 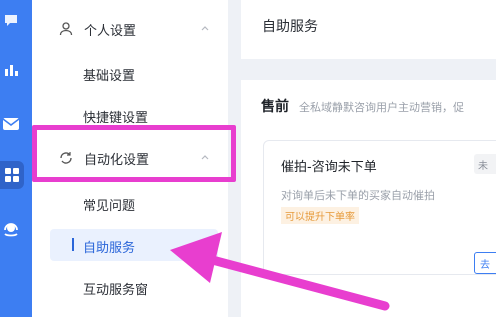 What do you see at coordinates (381, 107) in the screenshot?
I see `section-description: 全私域静默咨询用户主动营销，促` at bounding box center [381, 107].